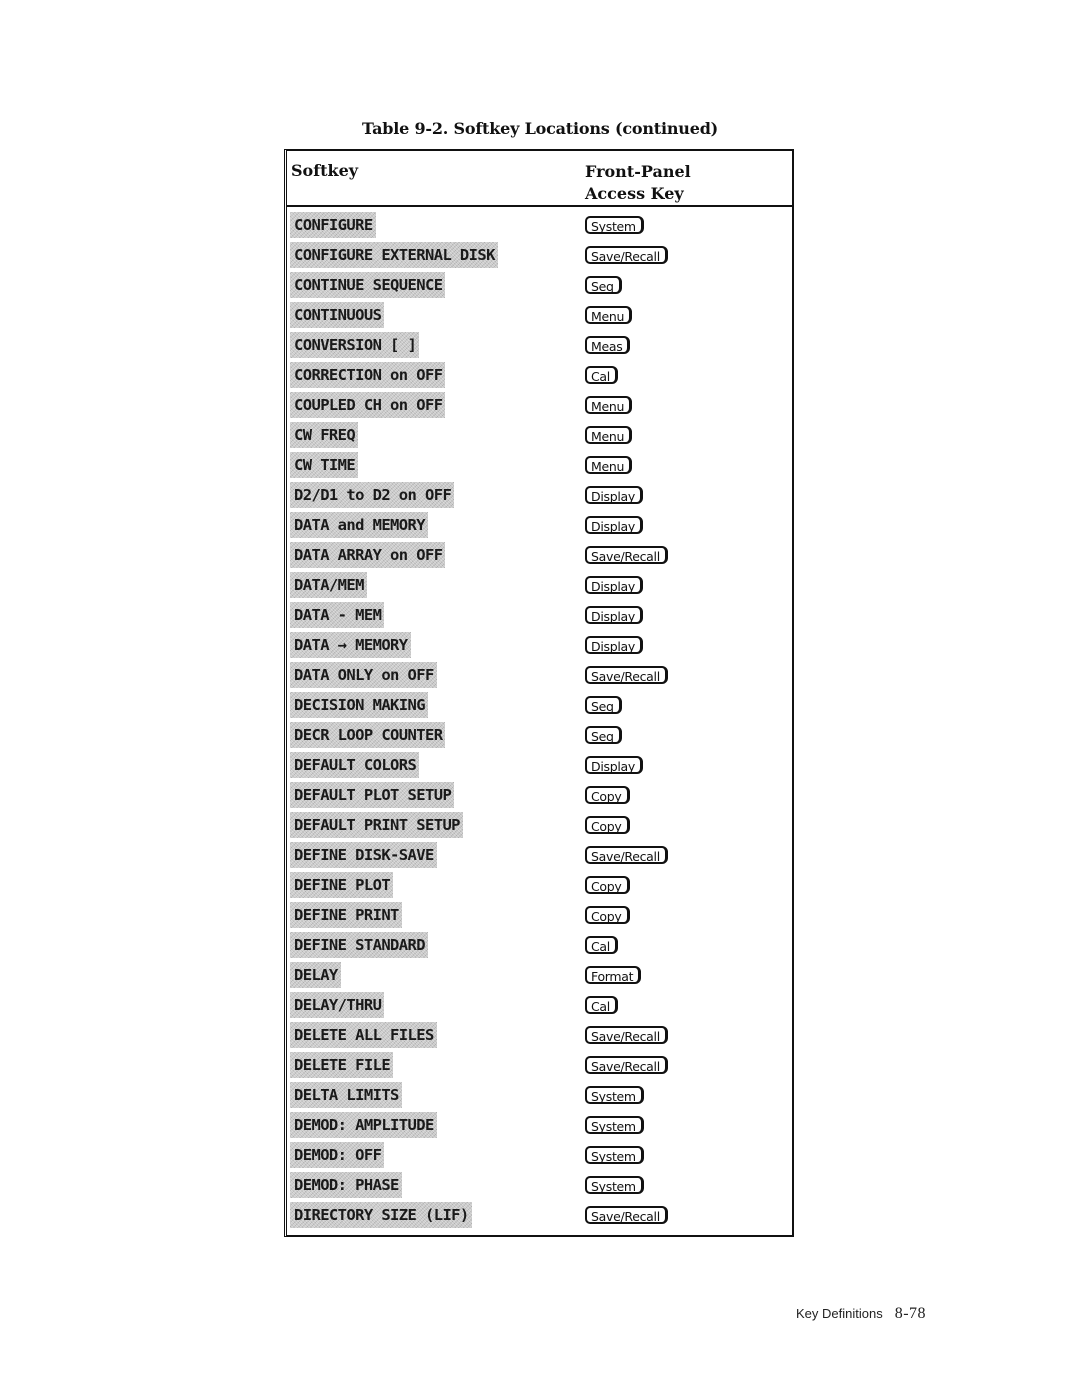 This screenshot has height=1400, width=1080. I want to click on column-header-softkey: Softkey, so click(325, 170).